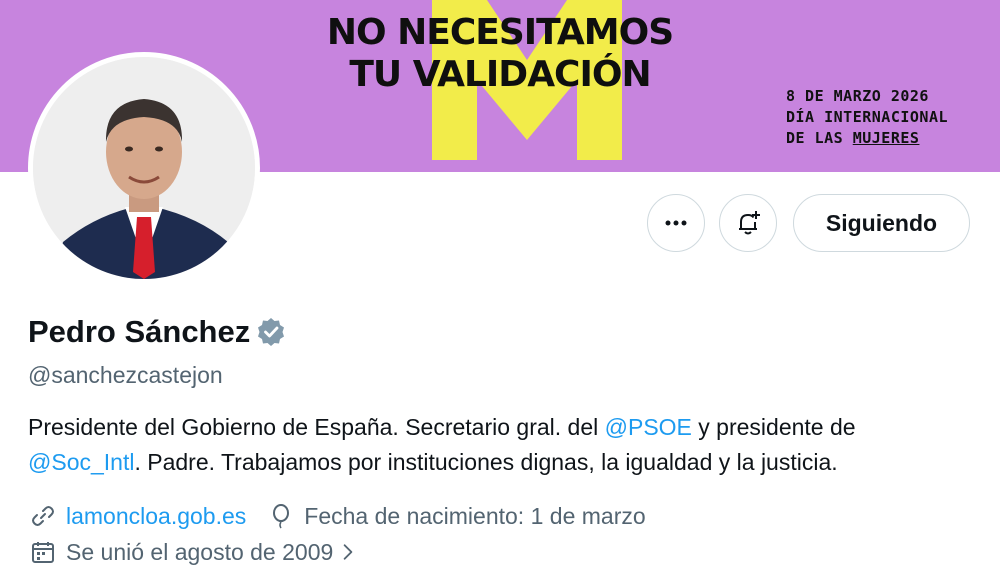 The width and height of the screenshot is (1000, 568). I want to click on website-item: lamoncloa.gob.es, so click(138, 516).